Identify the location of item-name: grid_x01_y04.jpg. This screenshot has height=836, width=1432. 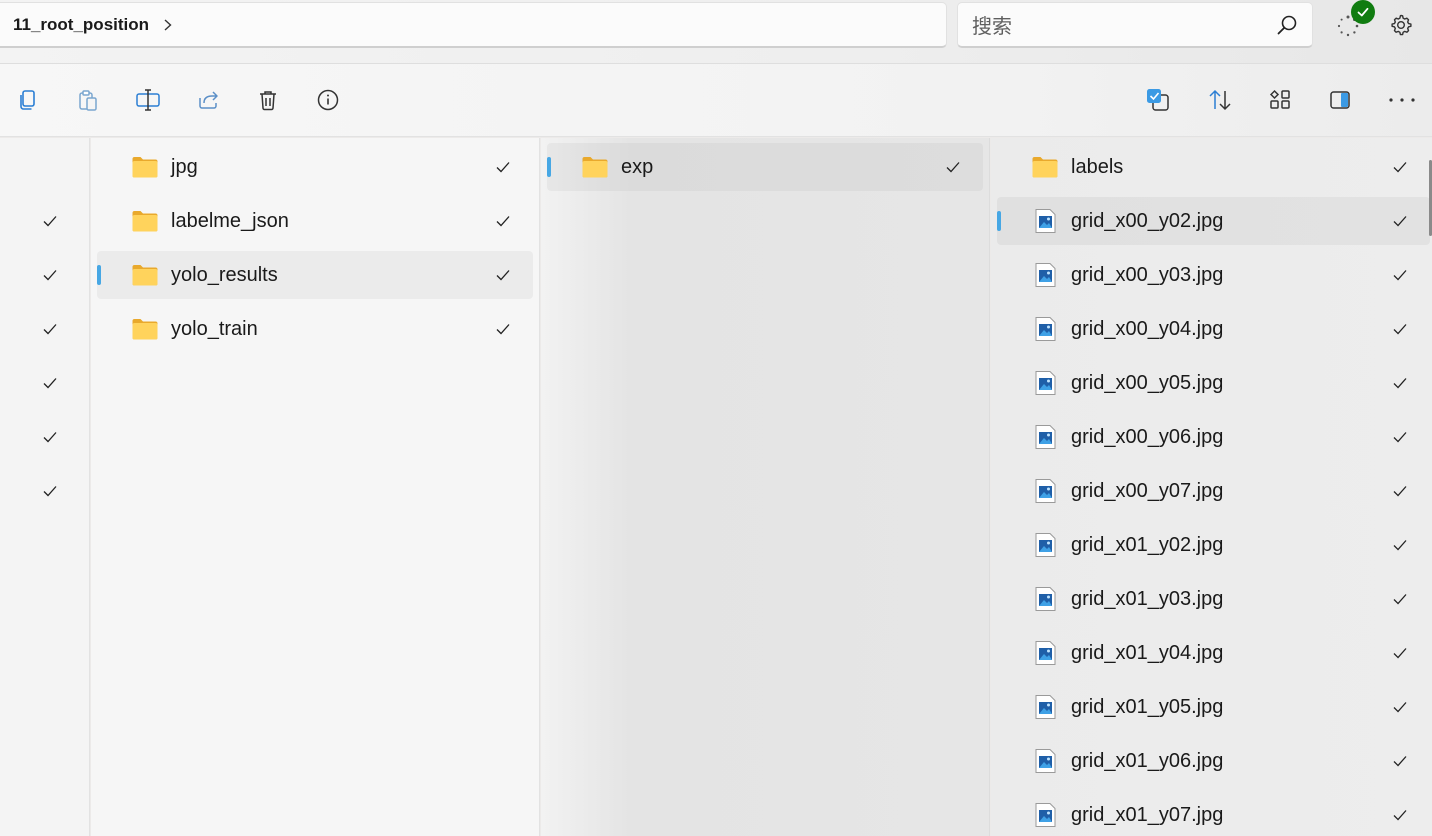
(1147, 653).